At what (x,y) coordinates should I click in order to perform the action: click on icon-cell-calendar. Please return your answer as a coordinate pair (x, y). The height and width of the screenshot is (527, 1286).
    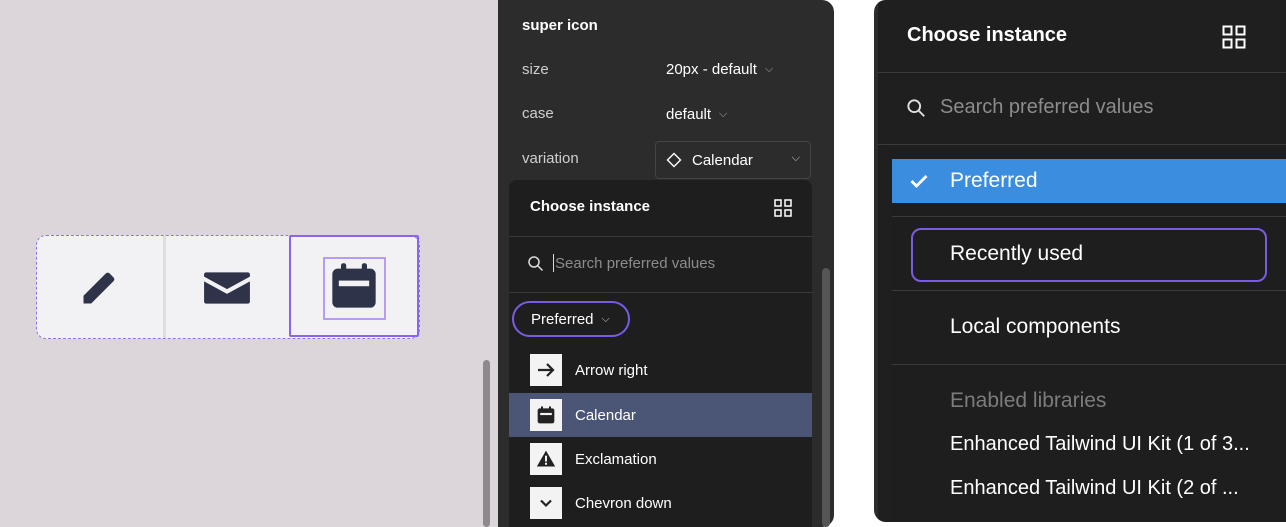
    Looking at the image, I should click on (354, 286).